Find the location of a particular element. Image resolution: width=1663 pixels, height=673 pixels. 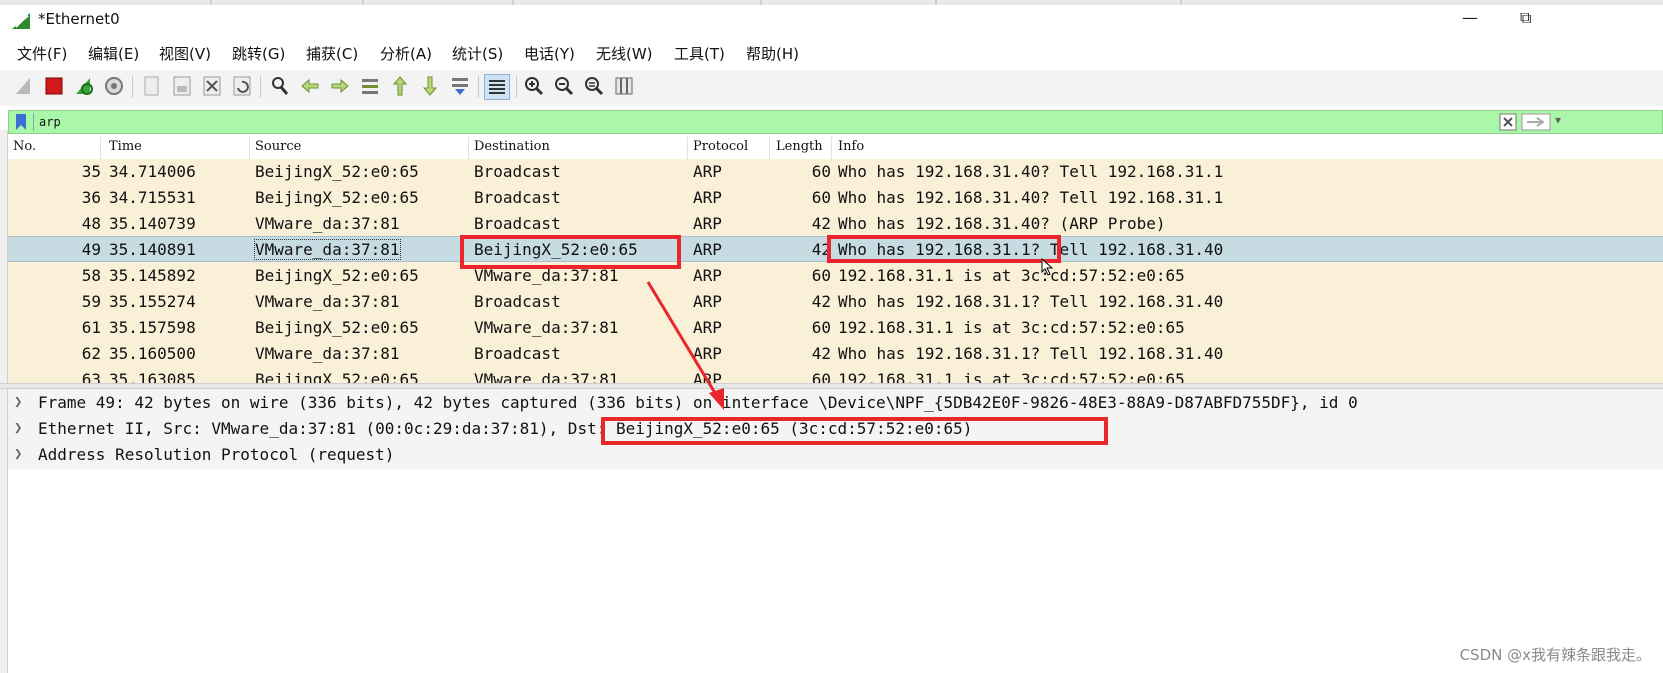

go-back-icon is located at coordinates (310, 86).